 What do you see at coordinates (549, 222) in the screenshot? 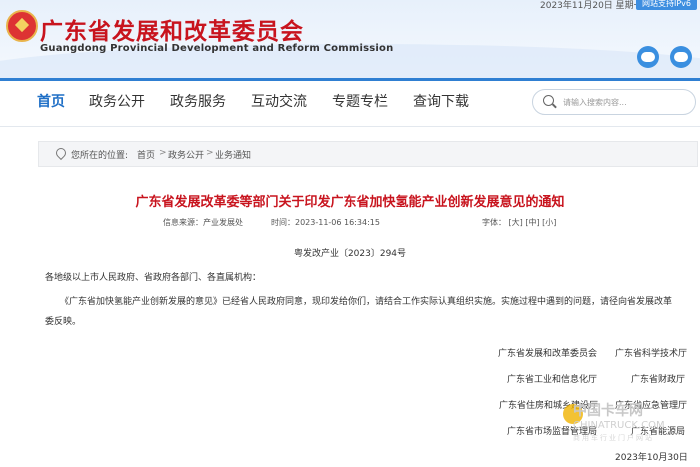
I see `font-size-small: [小]` at bounding box center [549, 222].